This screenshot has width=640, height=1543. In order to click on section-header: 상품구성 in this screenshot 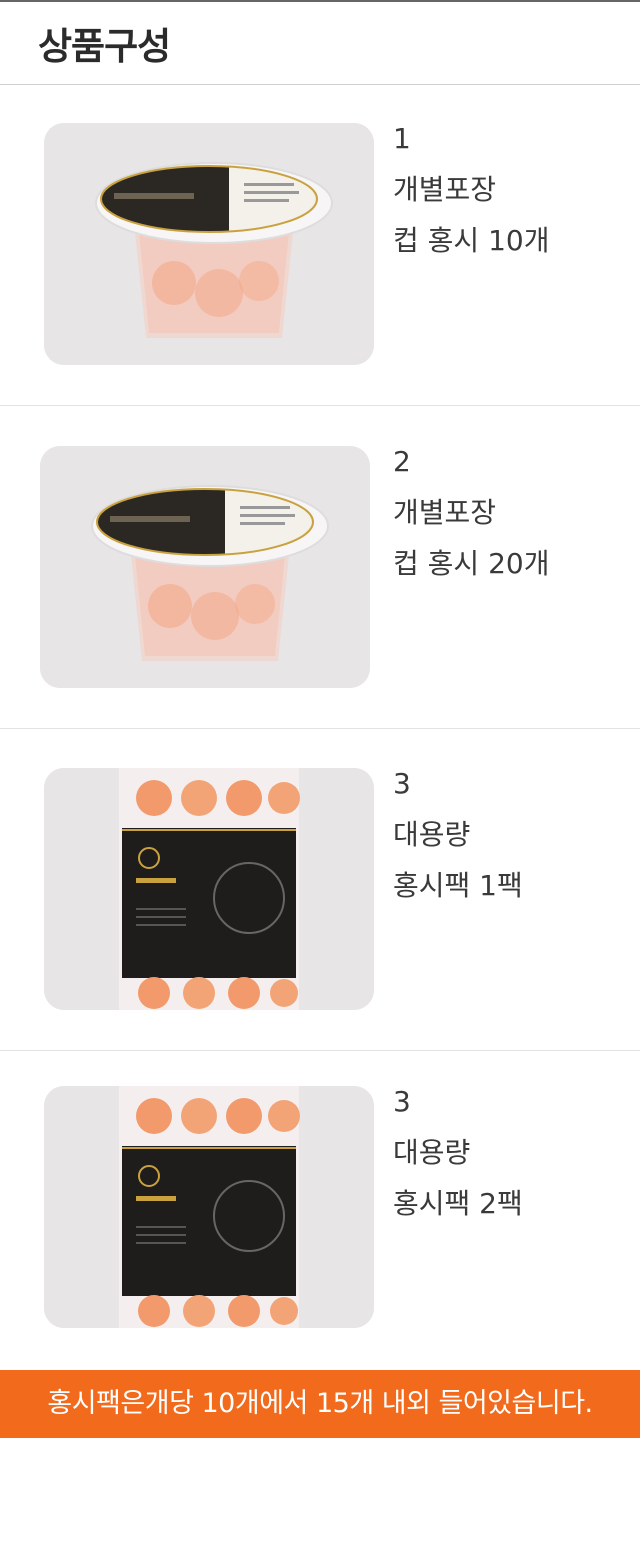, I will do `click(320, 43)`.